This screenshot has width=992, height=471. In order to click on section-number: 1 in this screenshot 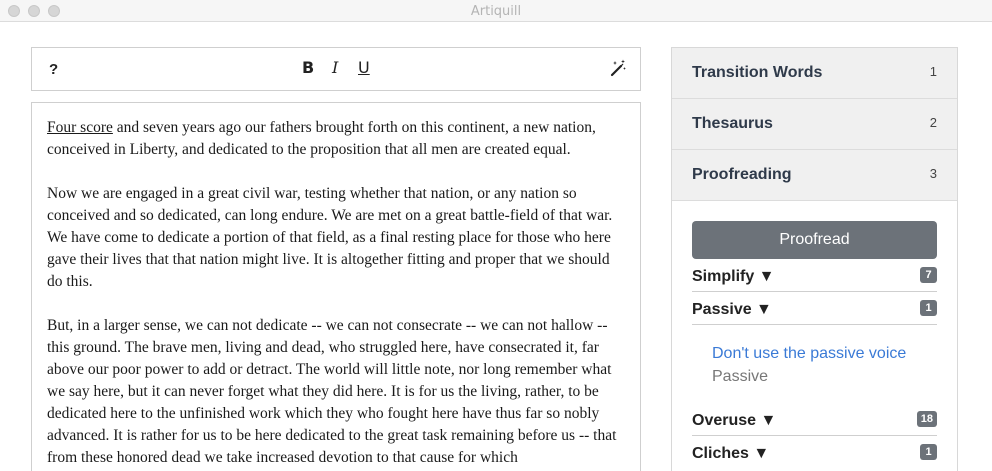, I will do `click(933, 71)`.